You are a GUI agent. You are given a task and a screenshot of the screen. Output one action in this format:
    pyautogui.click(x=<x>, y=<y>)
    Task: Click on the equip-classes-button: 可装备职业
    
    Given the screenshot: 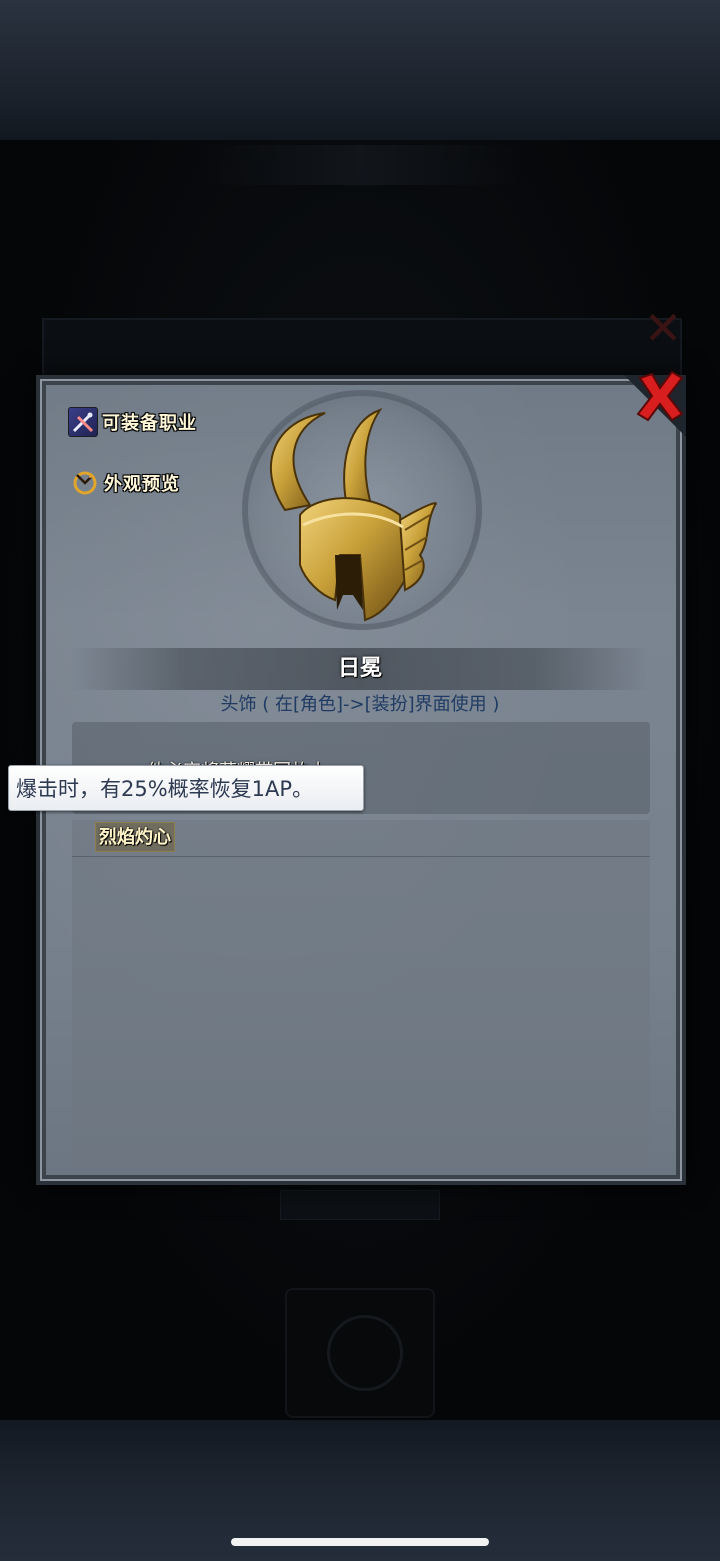 What is the action you would take?
    pyautogui.click(x=132, y=422)
    